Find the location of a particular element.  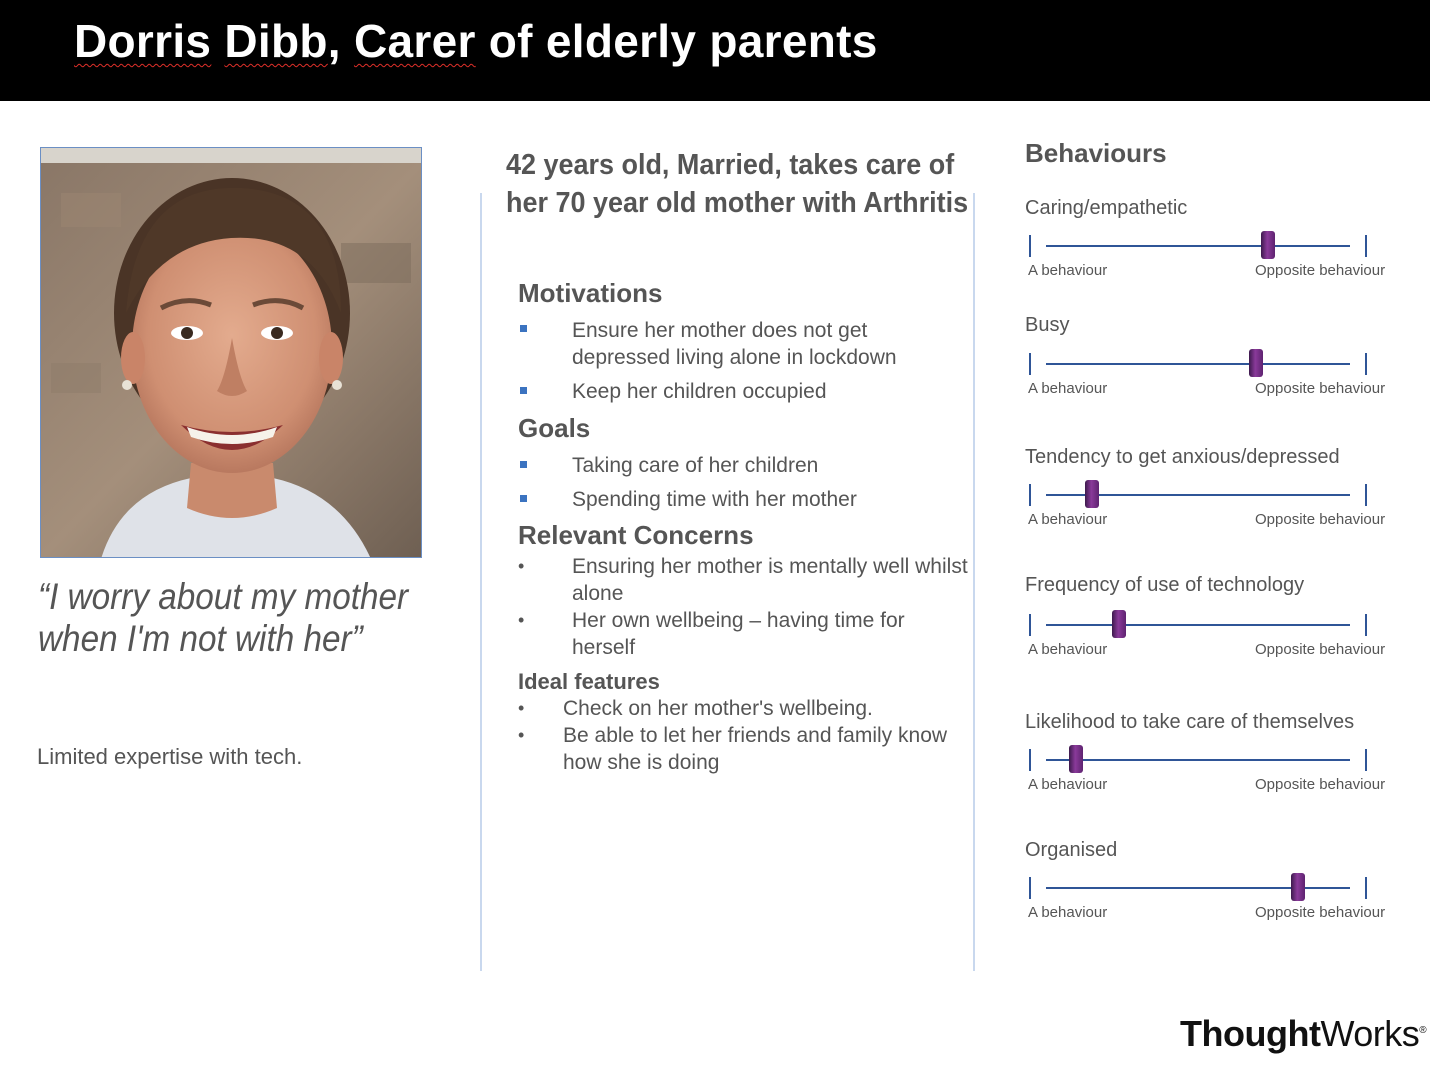

summary-line-1: 42 years old, Married, takes care of is located at coordinates (730, 165).